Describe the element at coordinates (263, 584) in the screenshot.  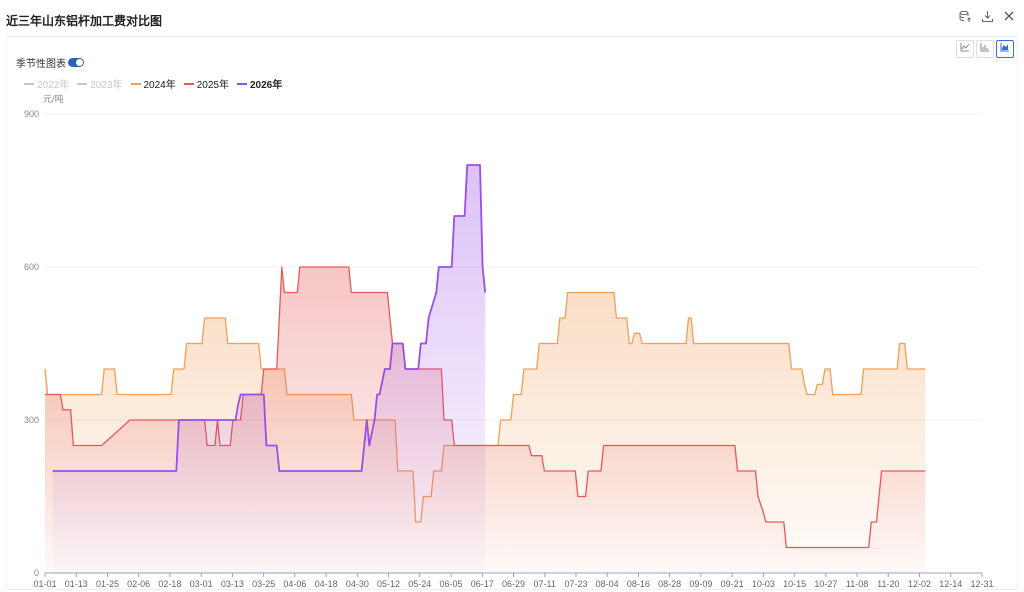
I see `x-tick-label: 03-25` at that location.